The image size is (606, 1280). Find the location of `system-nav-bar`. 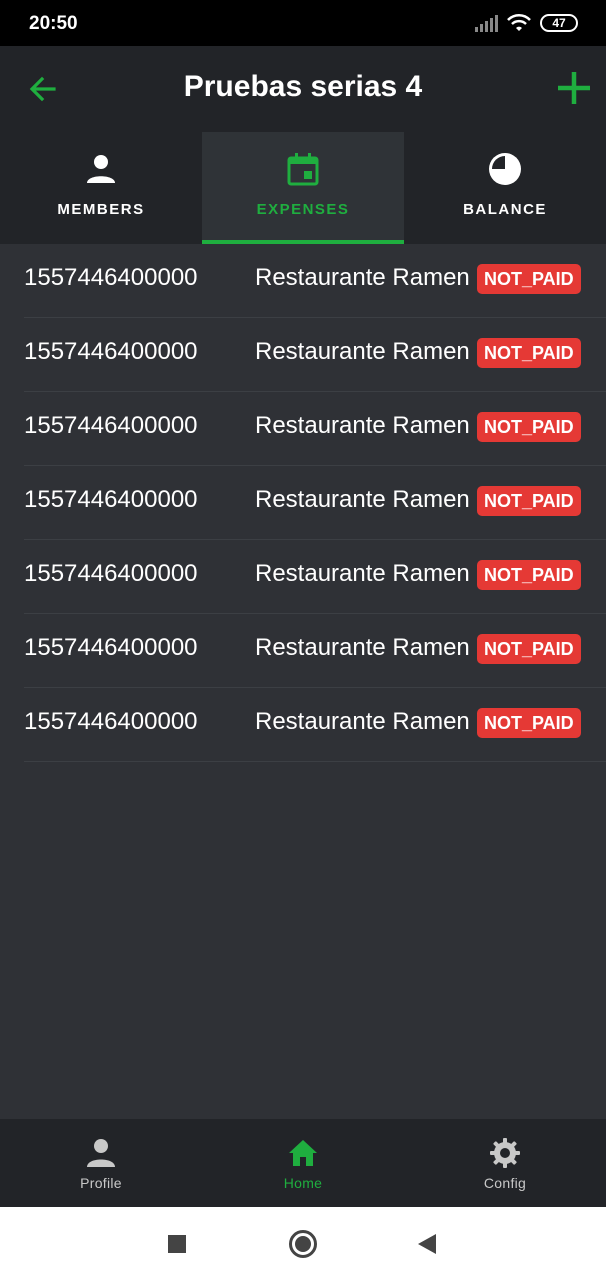

system-nav-bar is located at coordinates (303, 1243).